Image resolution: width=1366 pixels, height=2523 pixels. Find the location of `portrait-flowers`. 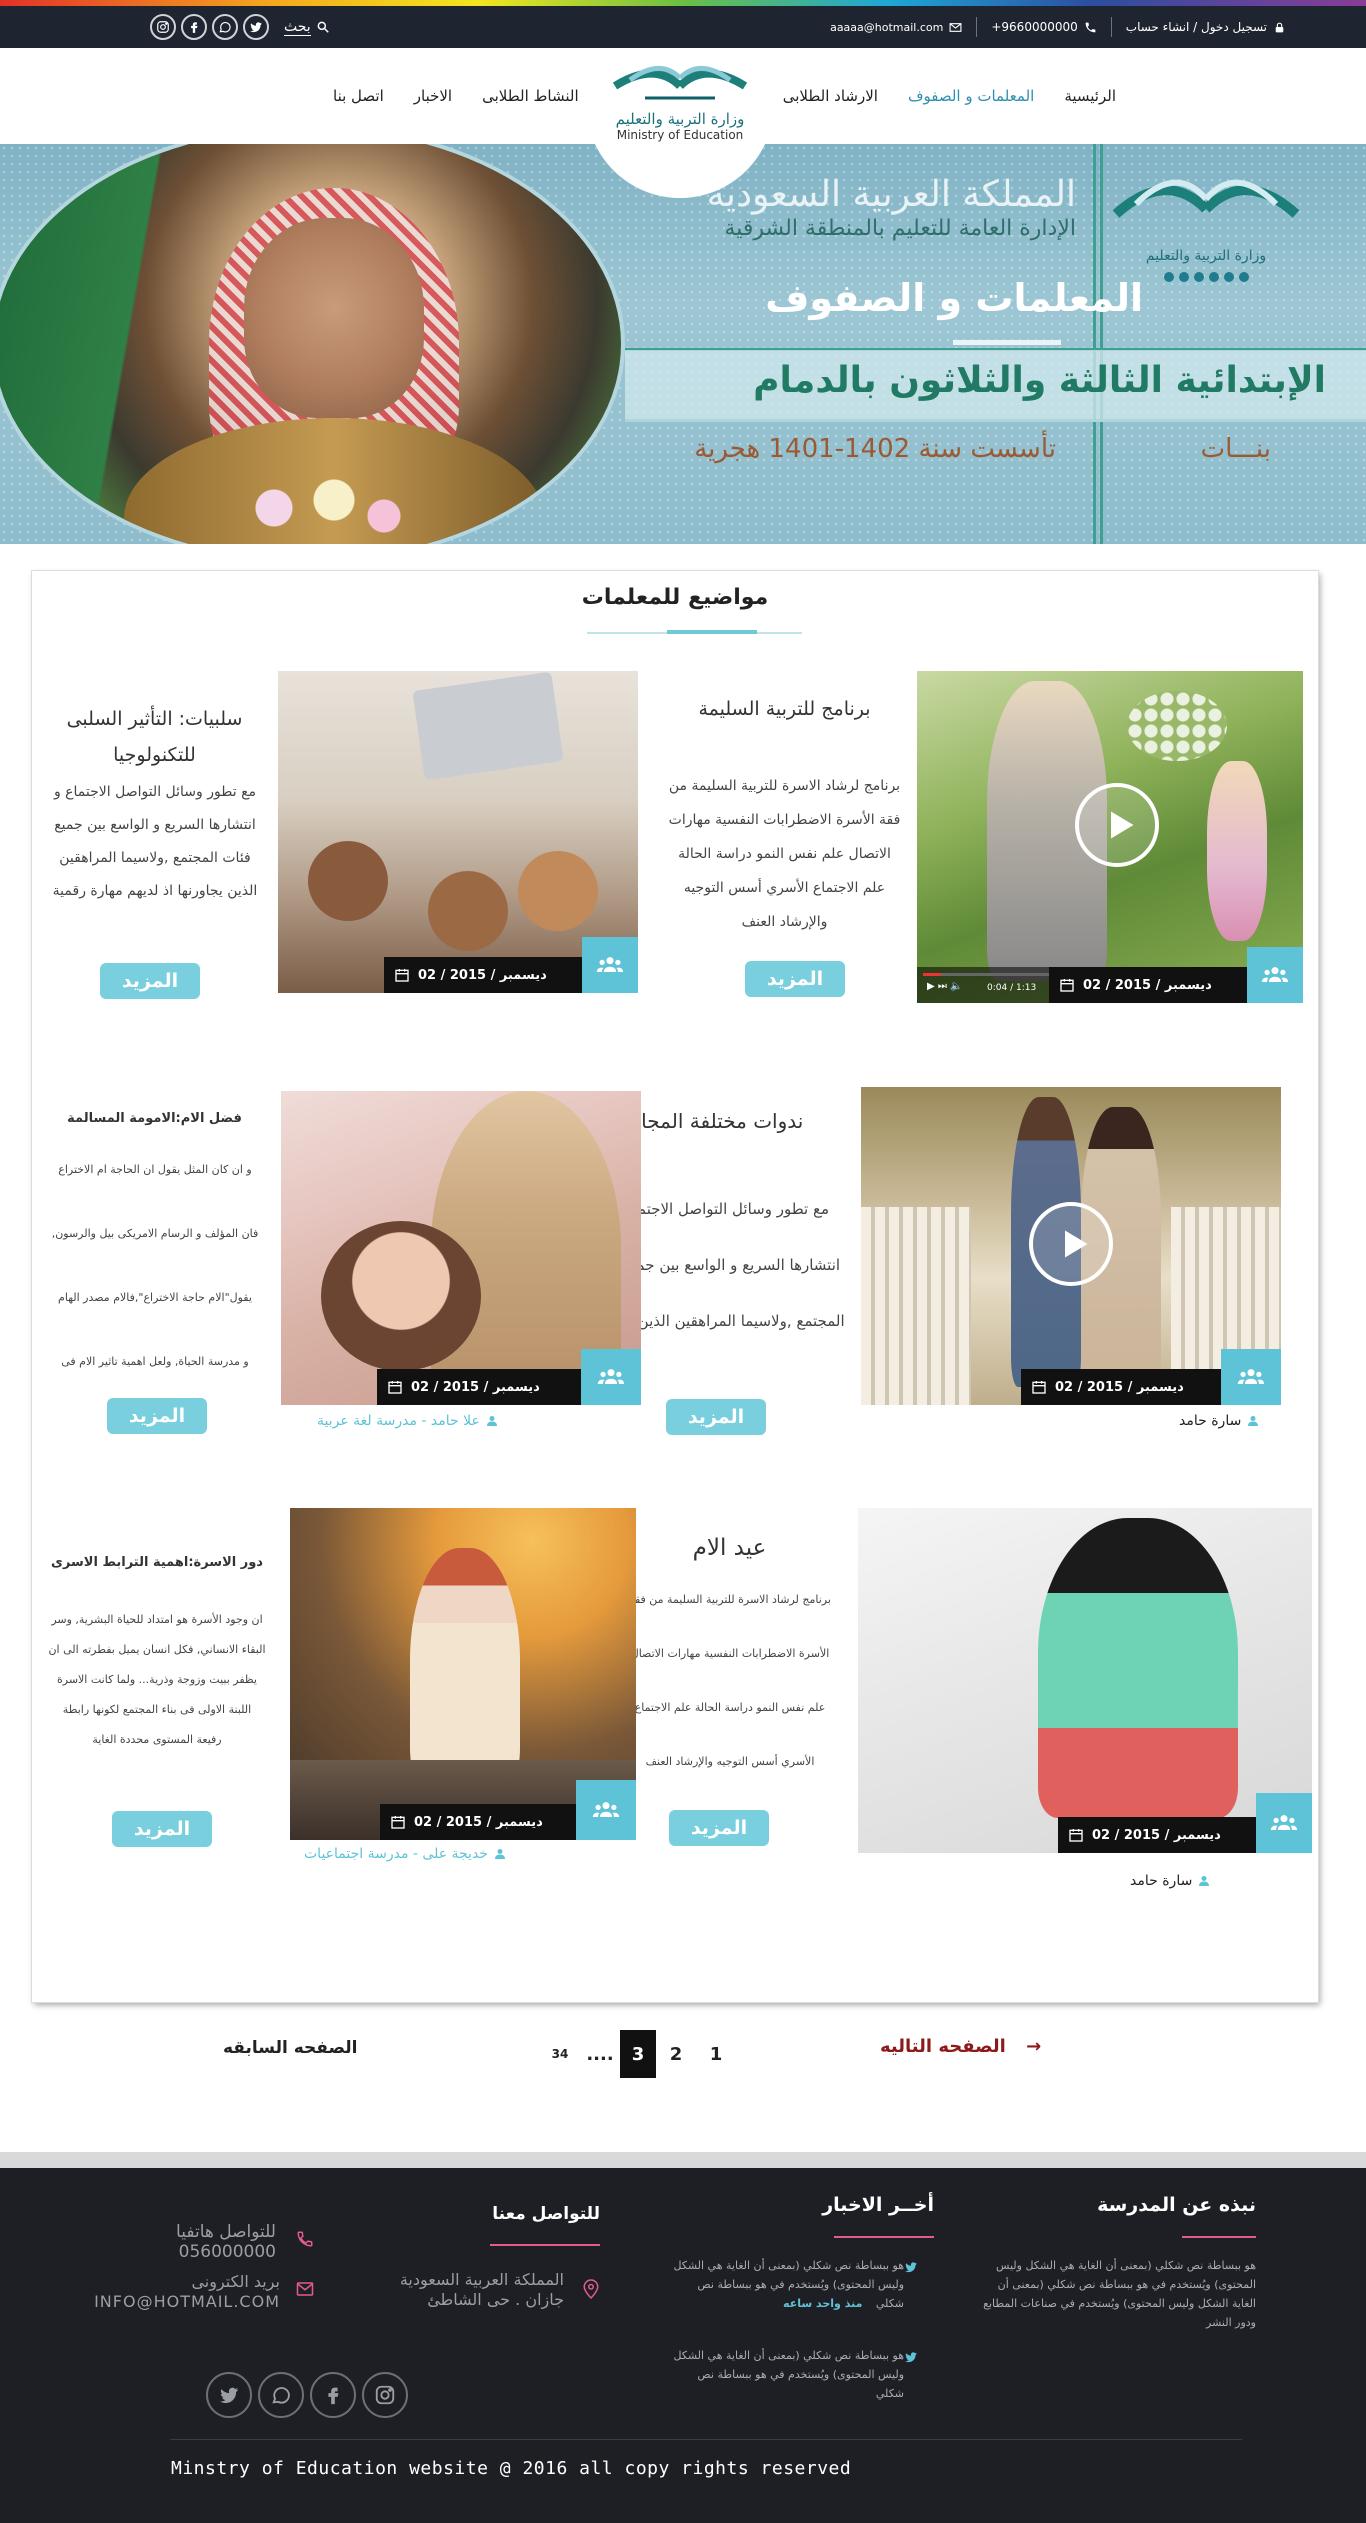

portrait-flowers is located at coordinates (314, 506).